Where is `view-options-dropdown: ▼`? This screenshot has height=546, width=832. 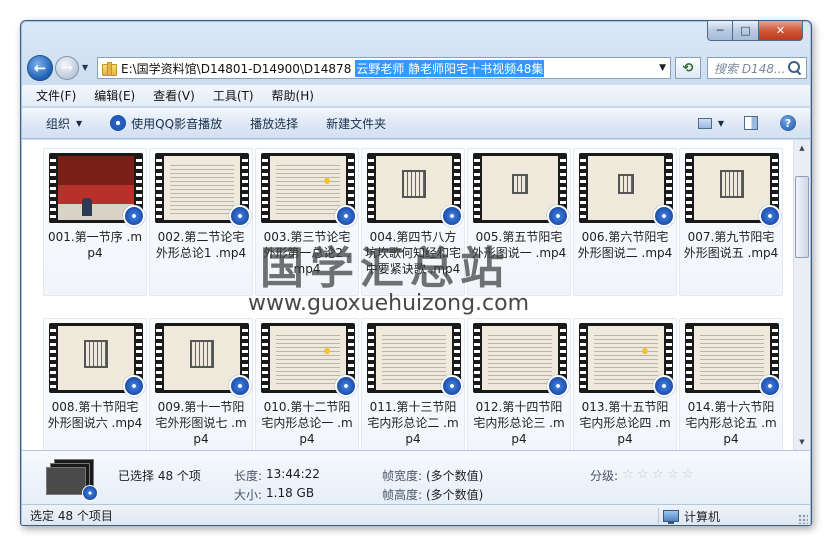
view-options-dropdown: ▼ is located at coordinates (721, 123).